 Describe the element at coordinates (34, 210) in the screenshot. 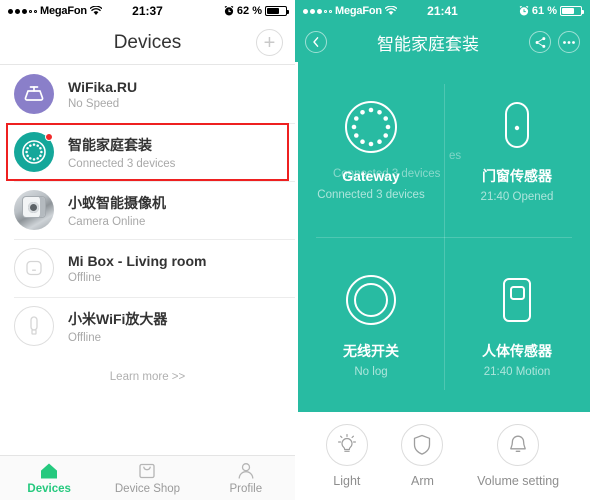

I see `ip-camera-icon` at that location.